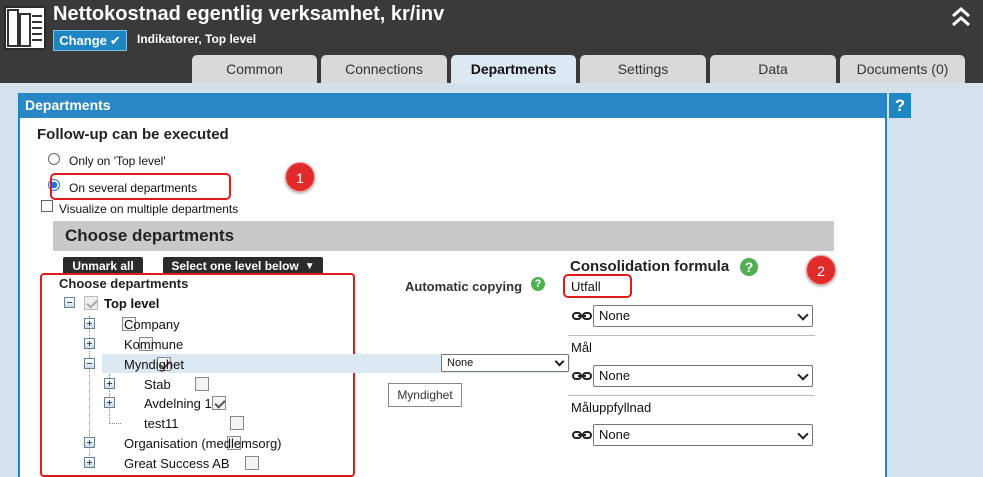 The width and height of the screenshot is (983, 477). What do you see at coordinates (505, 363) in the screenshot?
I see `copying-select: None` at bounding box center [505, 363].